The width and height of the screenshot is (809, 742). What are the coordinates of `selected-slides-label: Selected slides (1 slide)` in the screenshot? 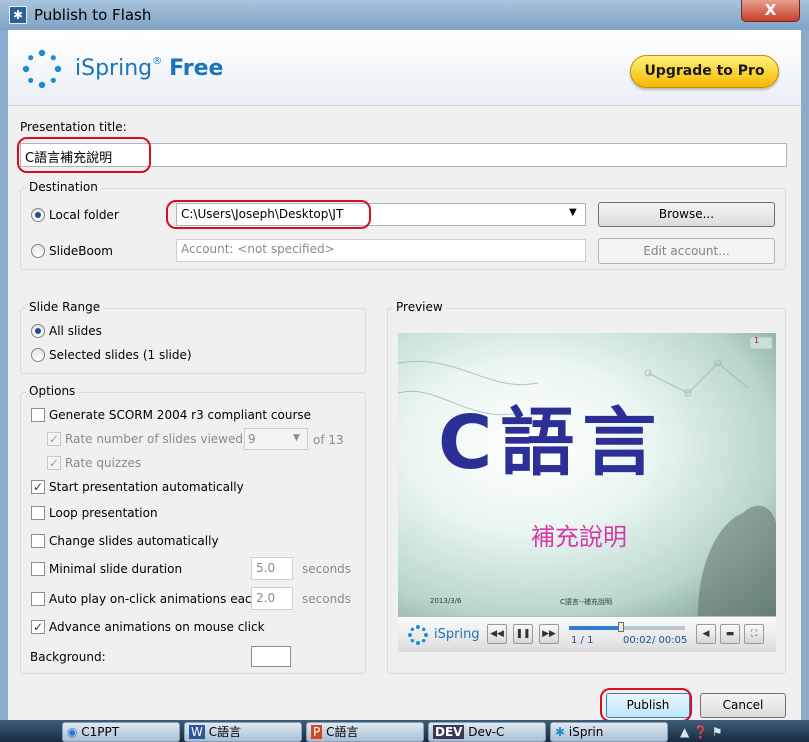 It's located at (120, 355).